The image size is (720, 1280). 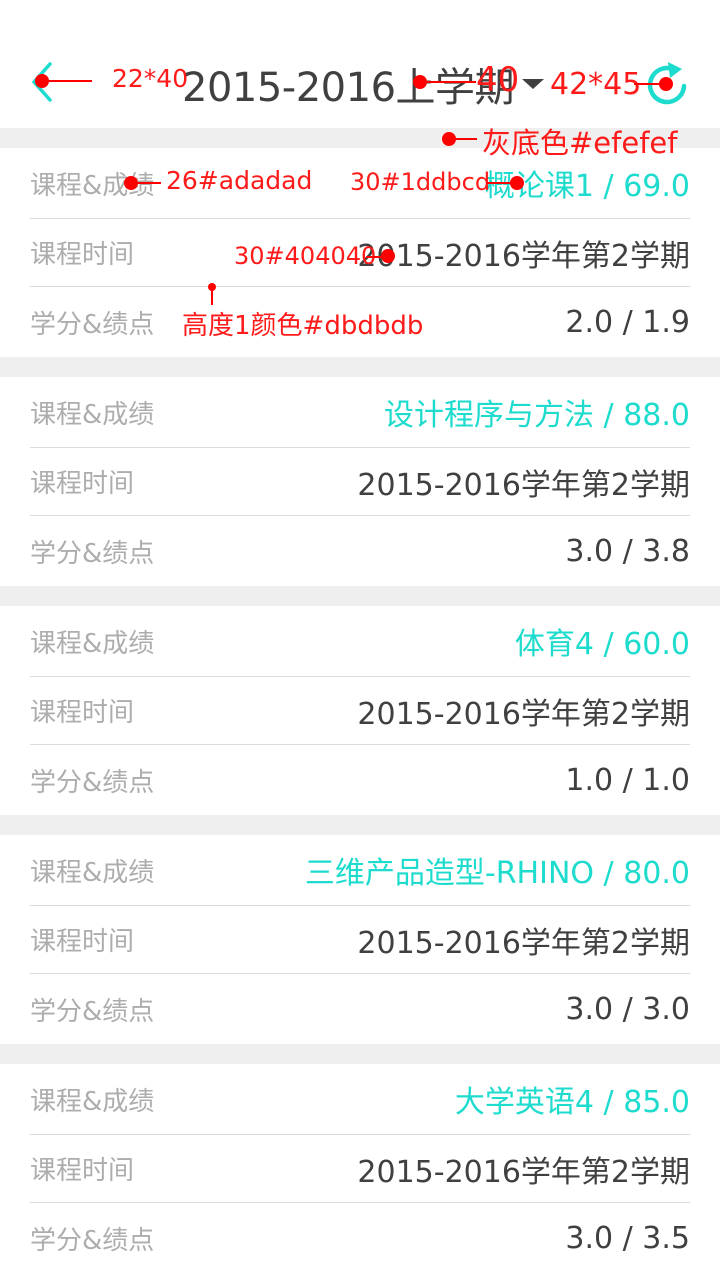 What do you see at coordinates (360, 1009) in the screenshot?
I see `credit-gpa-row: 学分&绩点 3.0 / 3.0` at bounding box center [360, 1009].